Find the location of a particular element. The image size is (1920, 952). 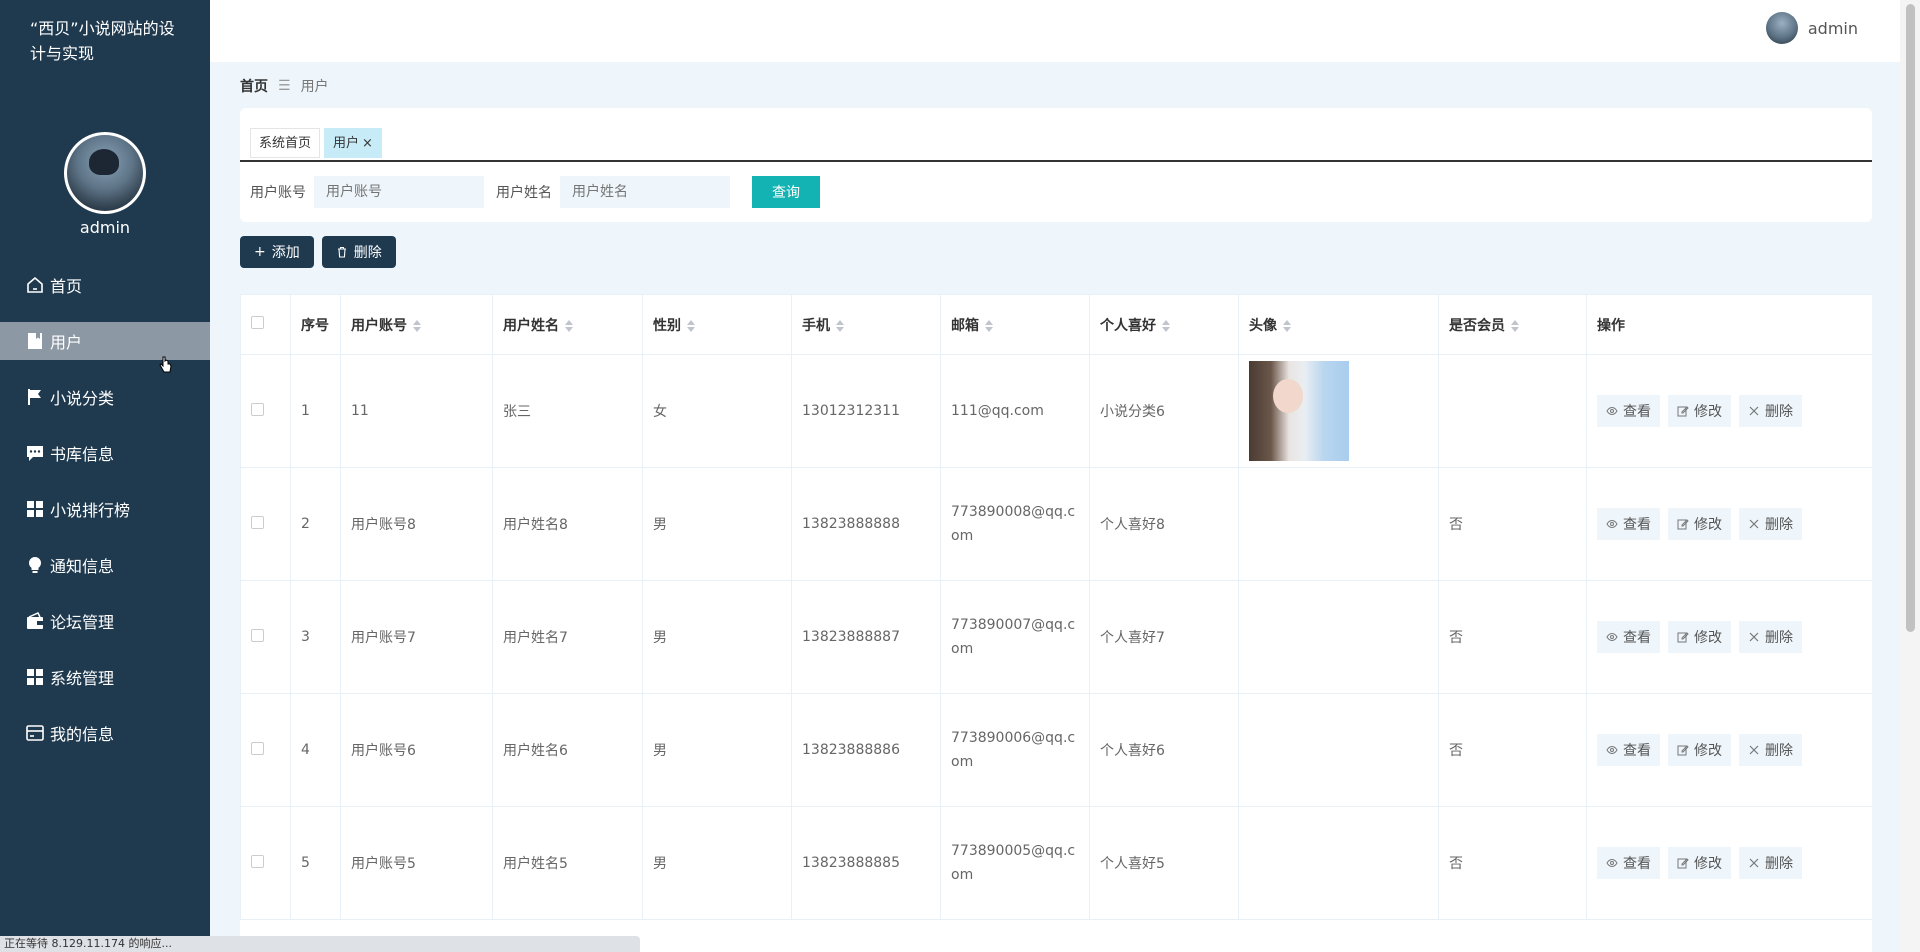

sidebar-item-2: 小说分类 is located at coordinates (105, 397).